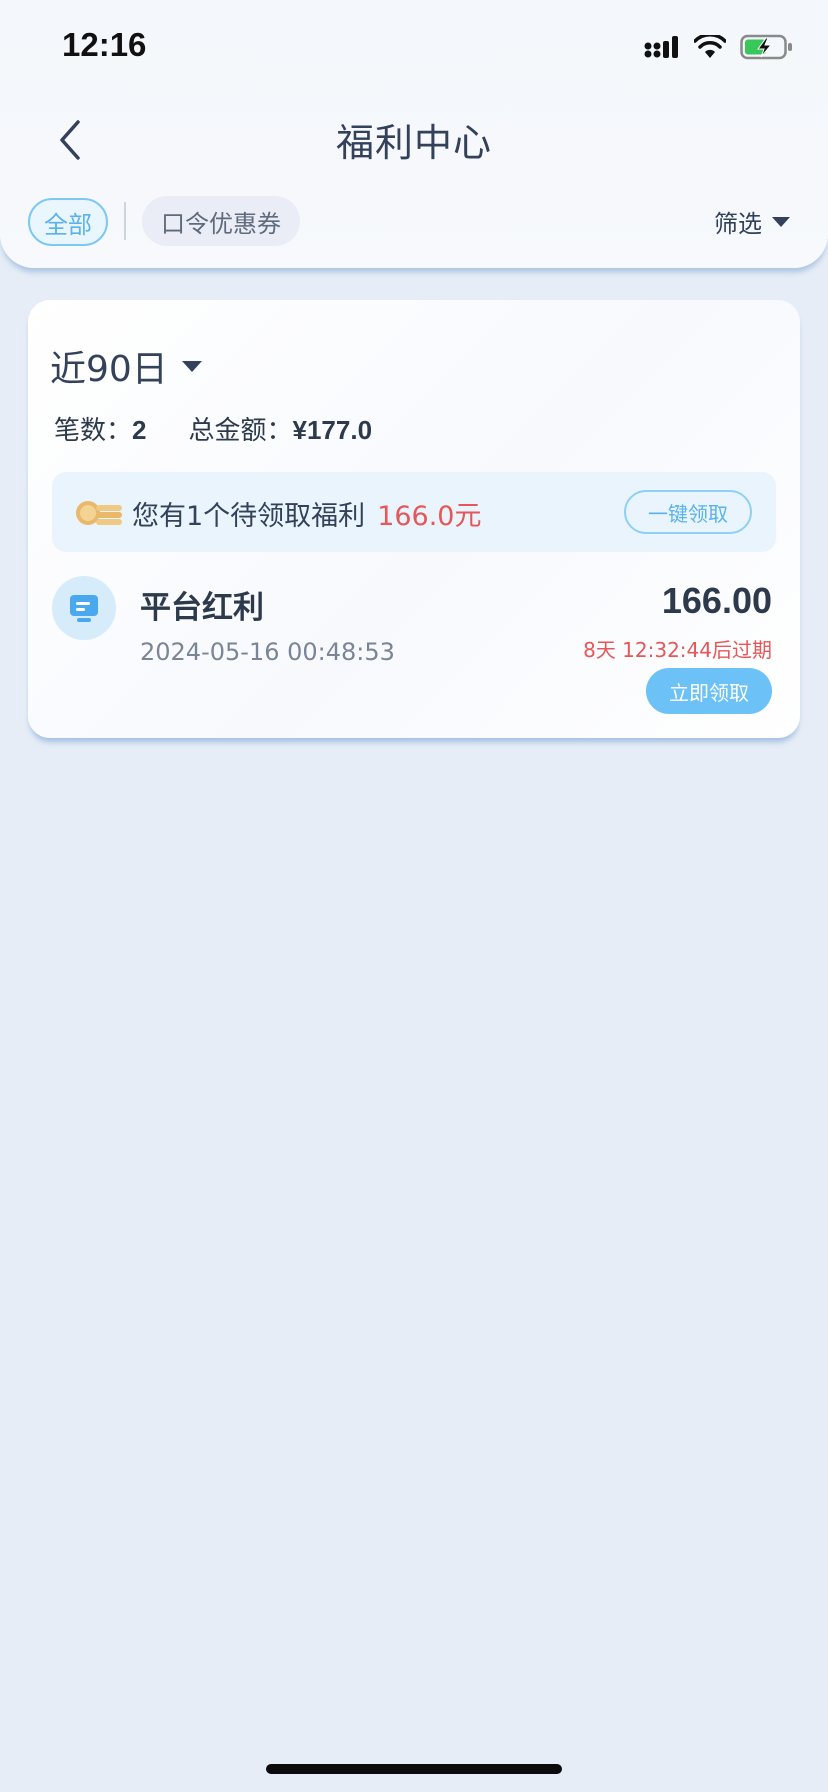  Describe the element at coordinates (68, 222) in the screenshot. I see `tab-all: 全部` at that location.